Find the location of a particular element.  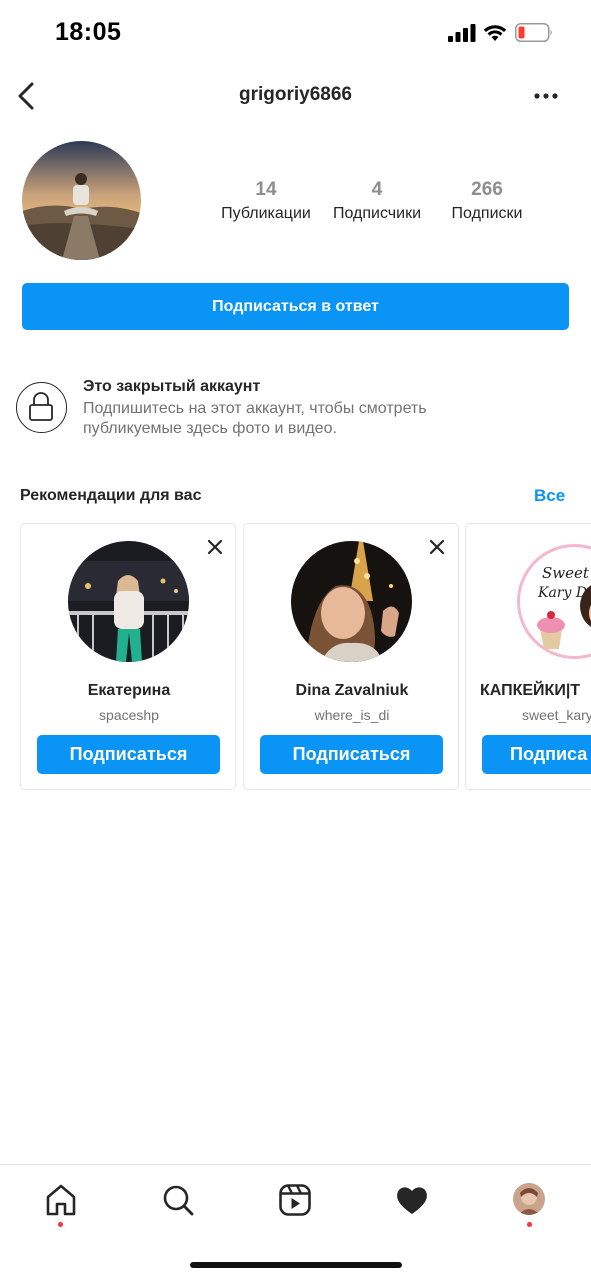

private-account-title: Это закрытый аккаунт is located at coordinates (172, 386).